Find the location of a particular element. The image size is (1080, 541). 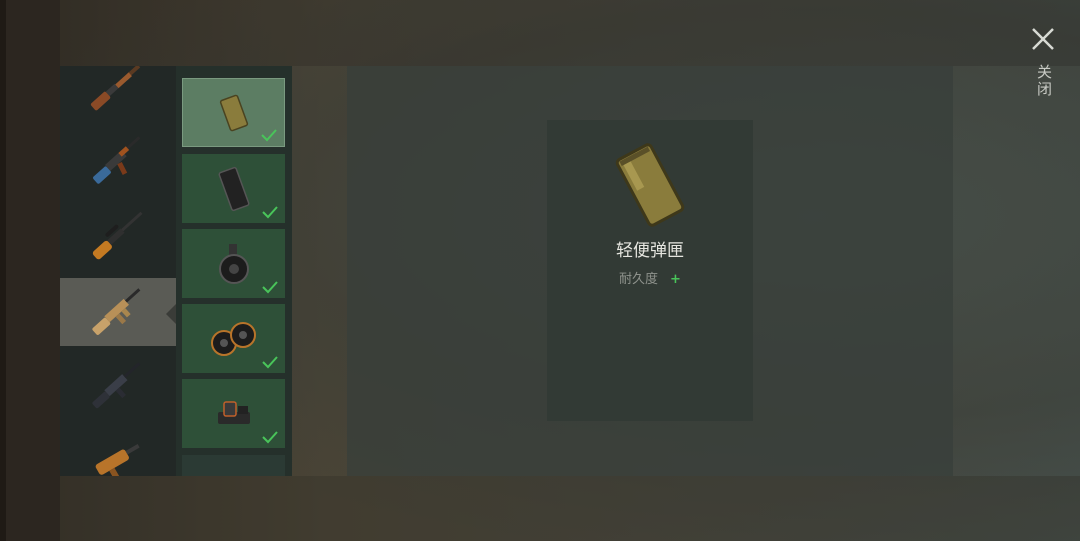

sniper-rifle-icon is located at coordinates (117, 235).